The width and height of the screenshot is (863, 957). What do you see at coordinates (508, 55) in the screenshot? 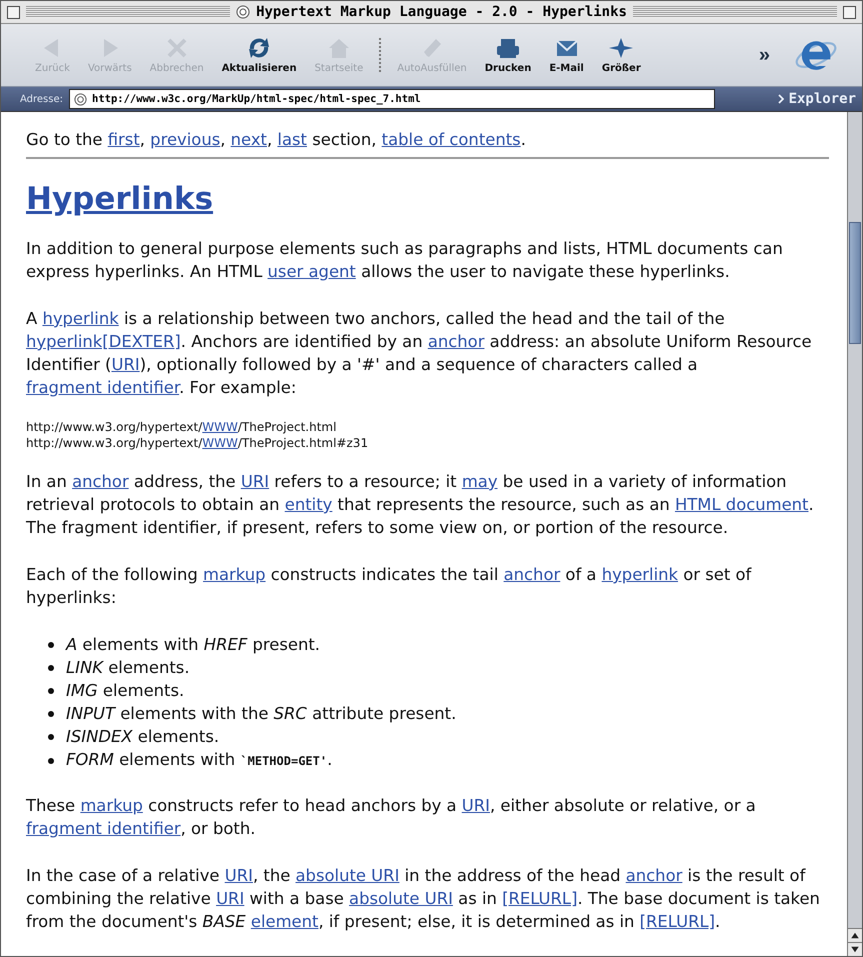
I see `toolbar-button: Drucken` at bounding box center [508, 55].